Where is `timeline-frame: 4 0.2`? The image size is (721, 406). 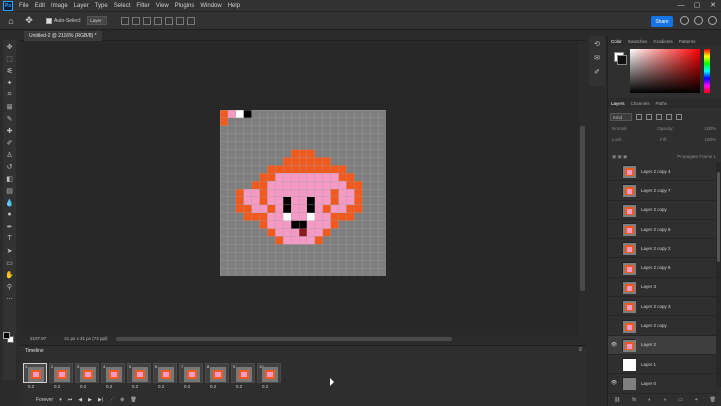 timeline-frame: 4 0.2 is located at coordinates (113, 377).